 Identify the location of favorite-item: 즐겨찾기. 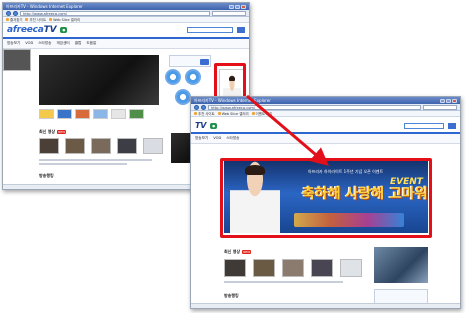
(14, 19).